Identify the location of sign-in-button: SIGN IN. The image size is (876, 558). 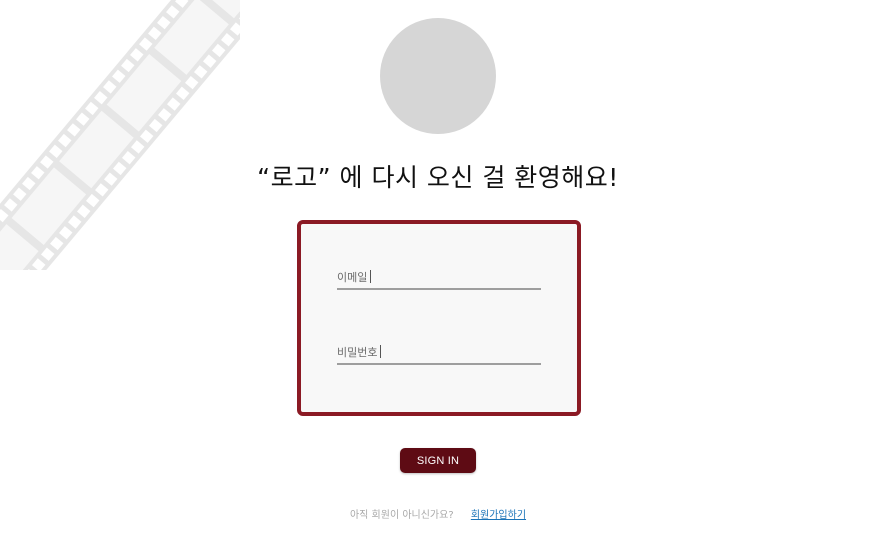
(438, 460).